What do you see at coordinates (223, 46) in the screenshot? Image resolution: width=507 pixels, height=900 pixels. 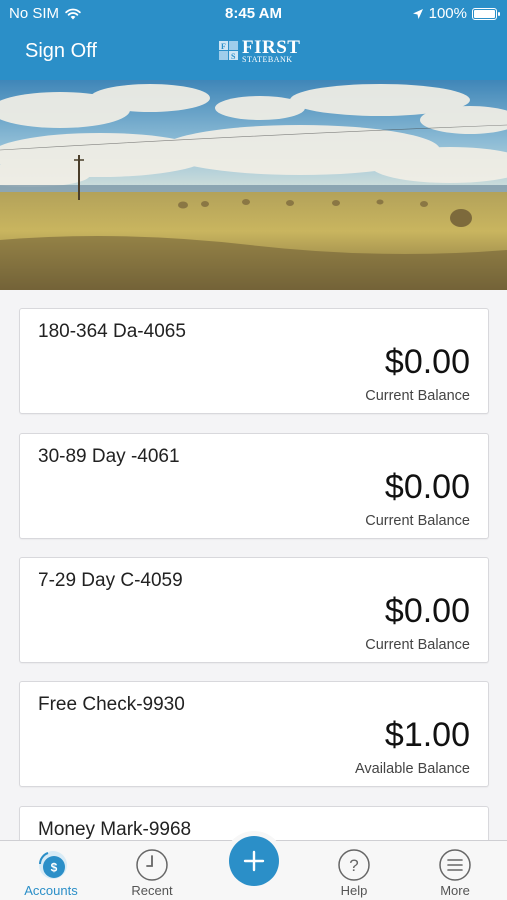 I see `svg-text: F` at bounding box center [223, 46].